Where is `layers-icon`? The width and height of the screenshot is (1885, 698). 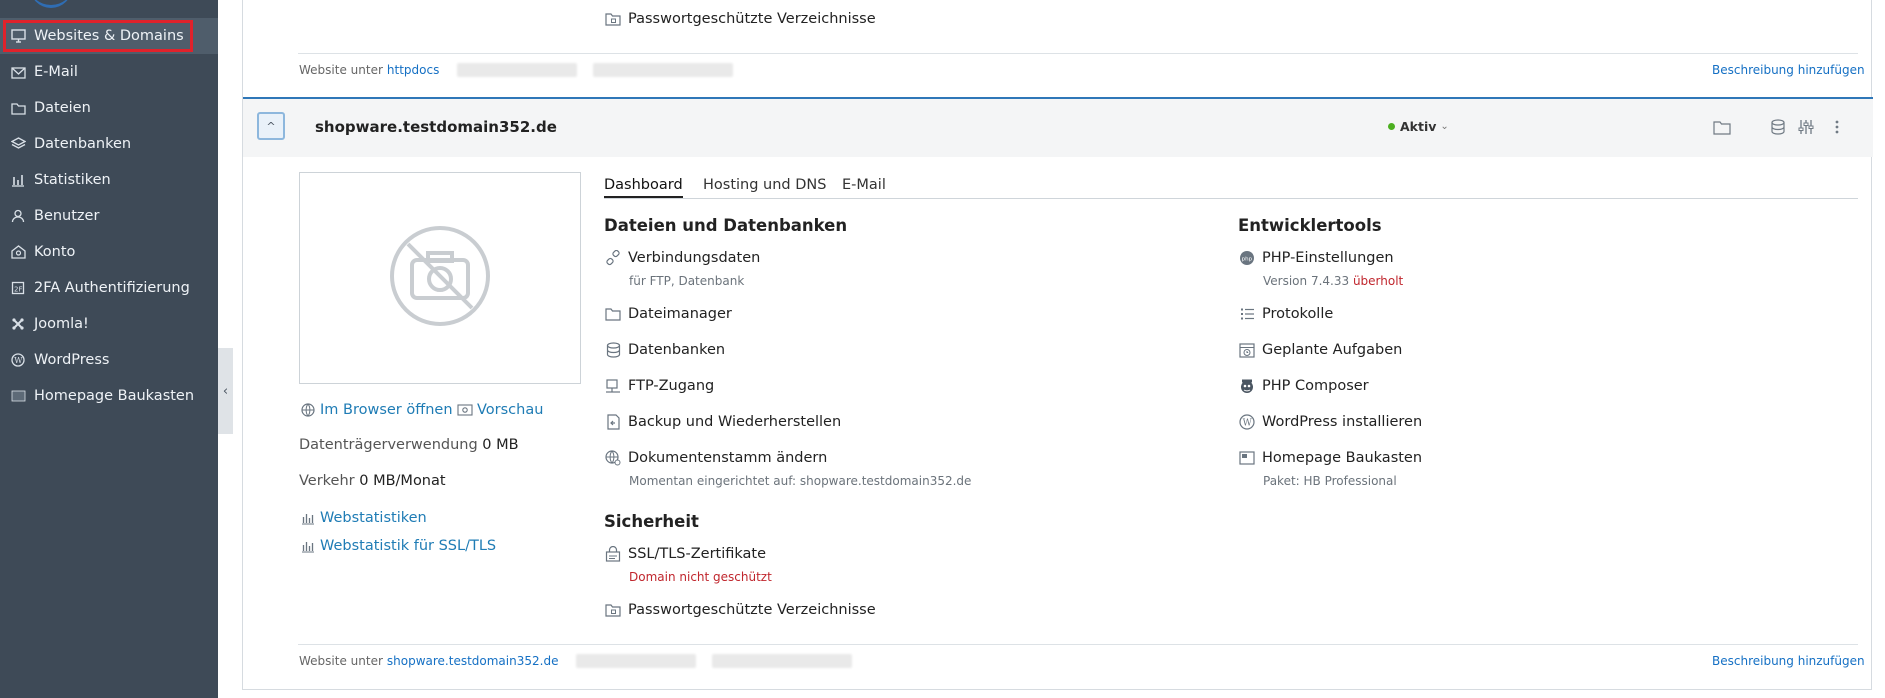 layers-icon is located at coordinates (18, 144).